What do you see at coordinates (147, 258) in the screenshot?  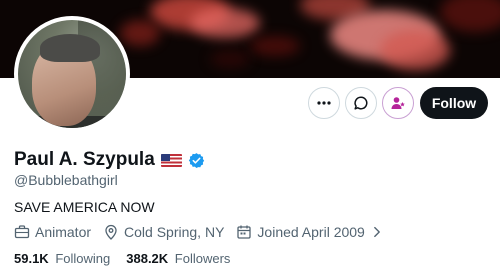 I see `followers-count: 388.2K` at bounding box center [147, 258].